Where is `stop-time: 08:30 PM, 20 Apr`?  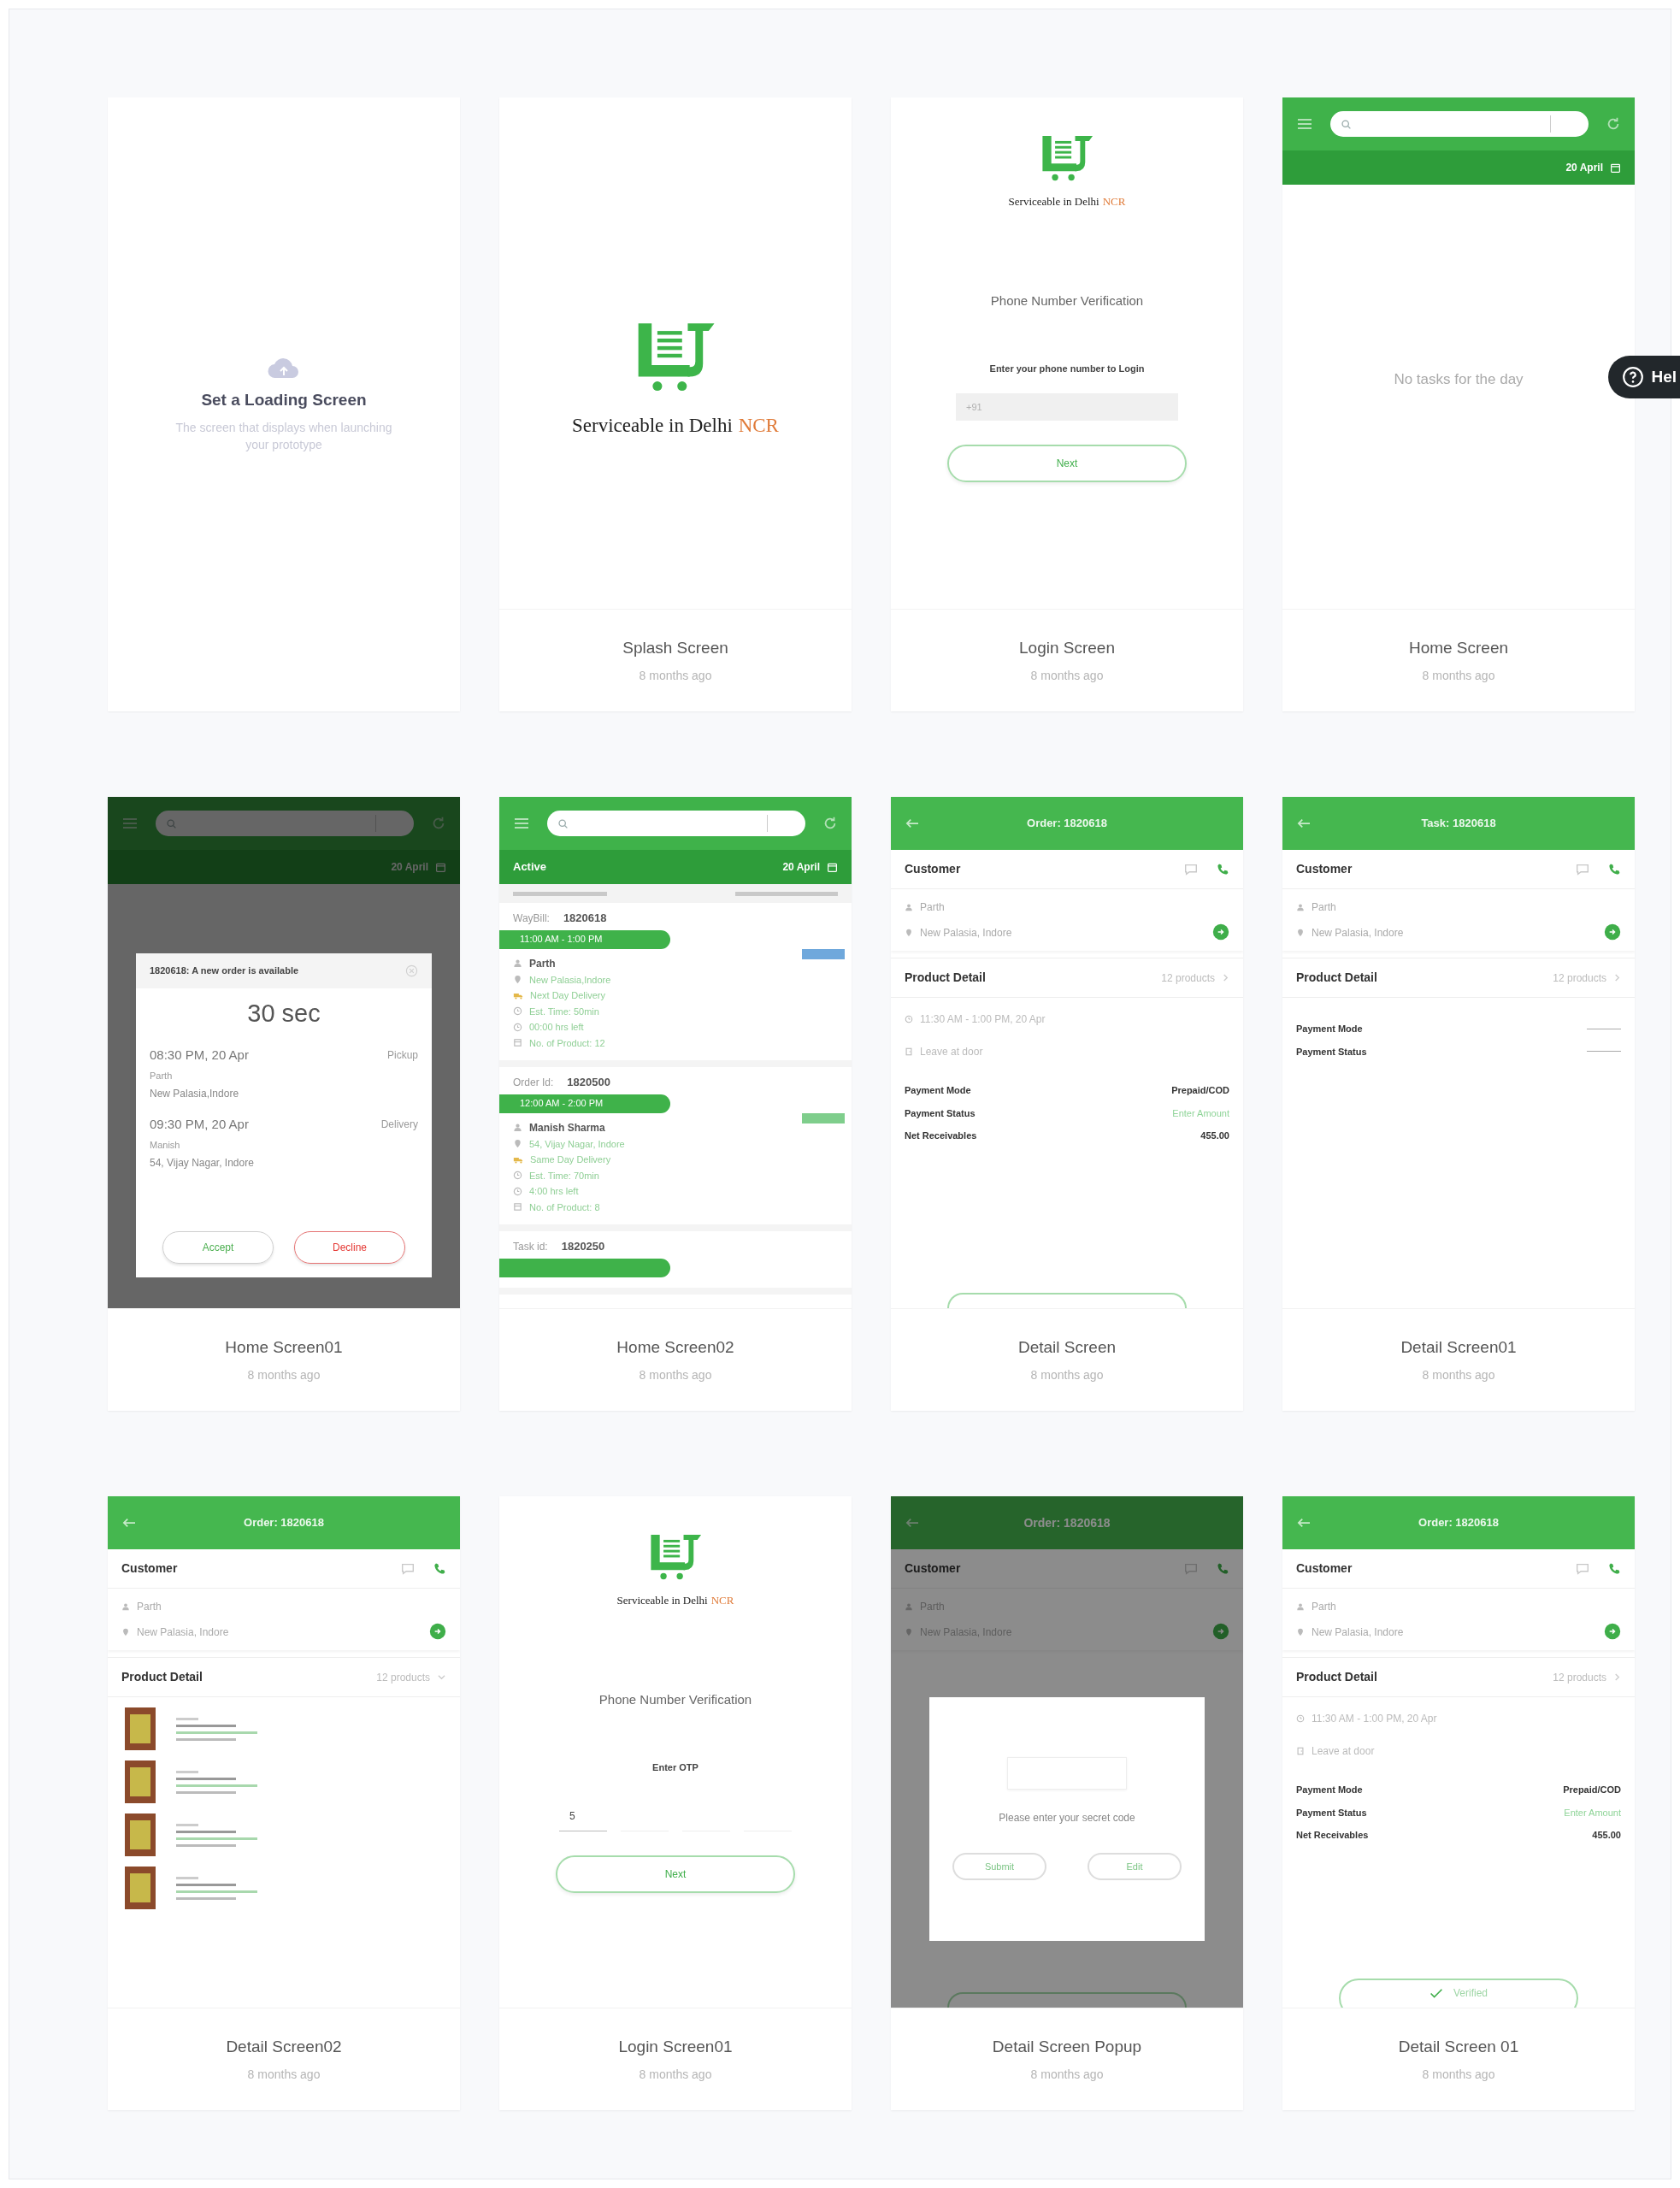
stop-time: 08:30 PM, 20 Apr is located at coordinates (199, 1055).